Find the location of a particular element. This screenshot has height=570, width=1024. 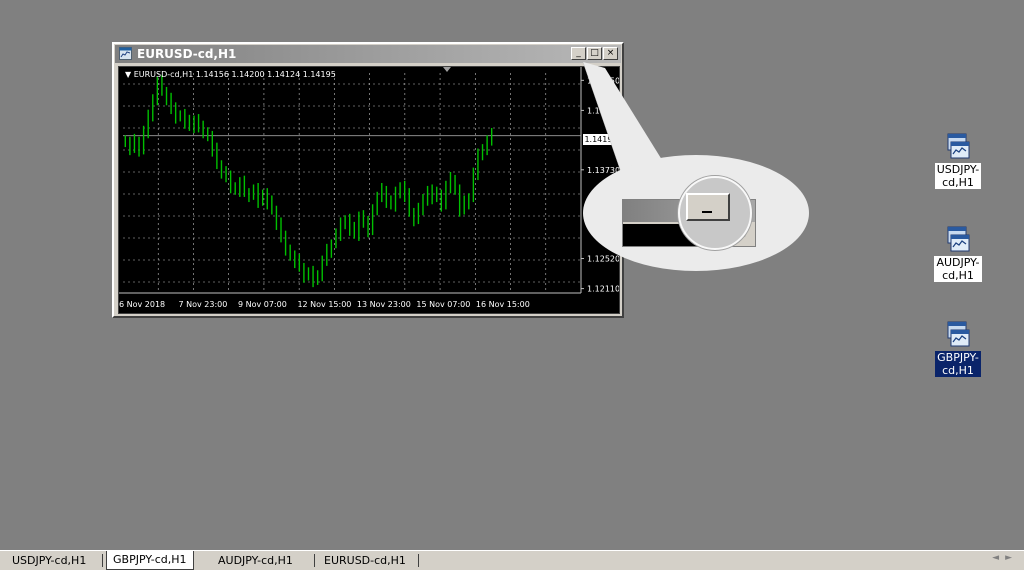

scroll-right-icon: ► is located at coordinates (1011, 558).